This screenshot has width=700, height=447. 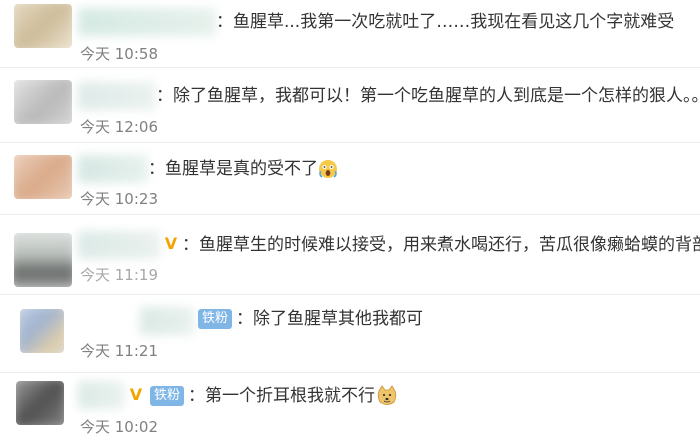 I want to click on comment-time: 今天 11:19, so click(x=119, y=275).